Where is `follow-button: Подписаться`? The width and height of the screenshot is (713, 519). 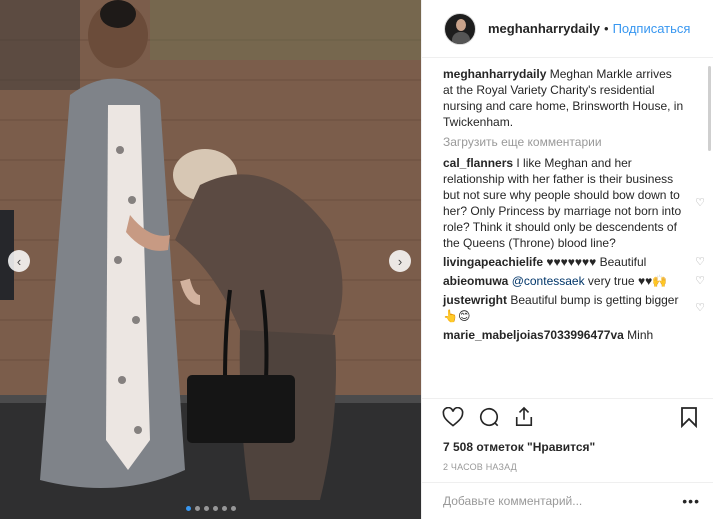 follow-button: Подписаться is located at coordinates (652, 28).